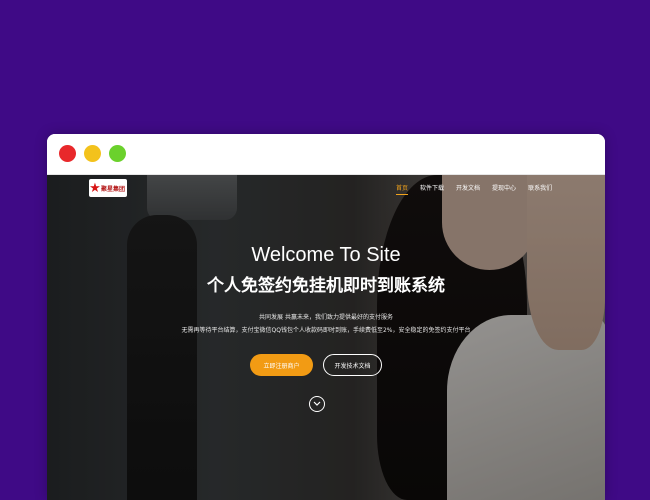  I want to click on window-titlebar, so click(326, 154).